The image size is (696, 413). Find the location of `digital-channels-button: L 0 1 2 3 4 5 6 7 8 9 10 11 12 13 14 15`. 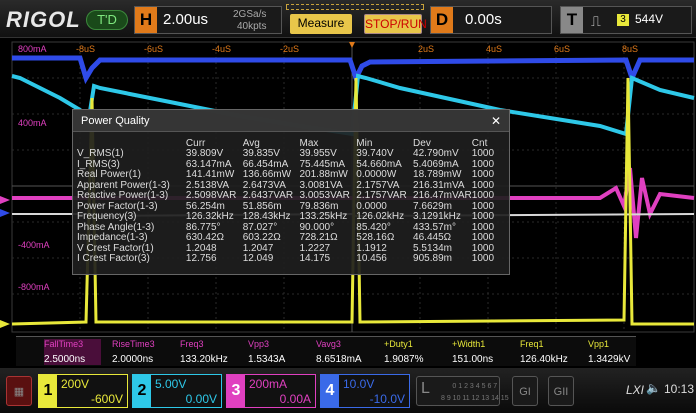

digital-channels-button: L 0 1 2 3 4 5 6 7 8 9 10 11 12 13 14 15 is located at coordinates (462, 391).